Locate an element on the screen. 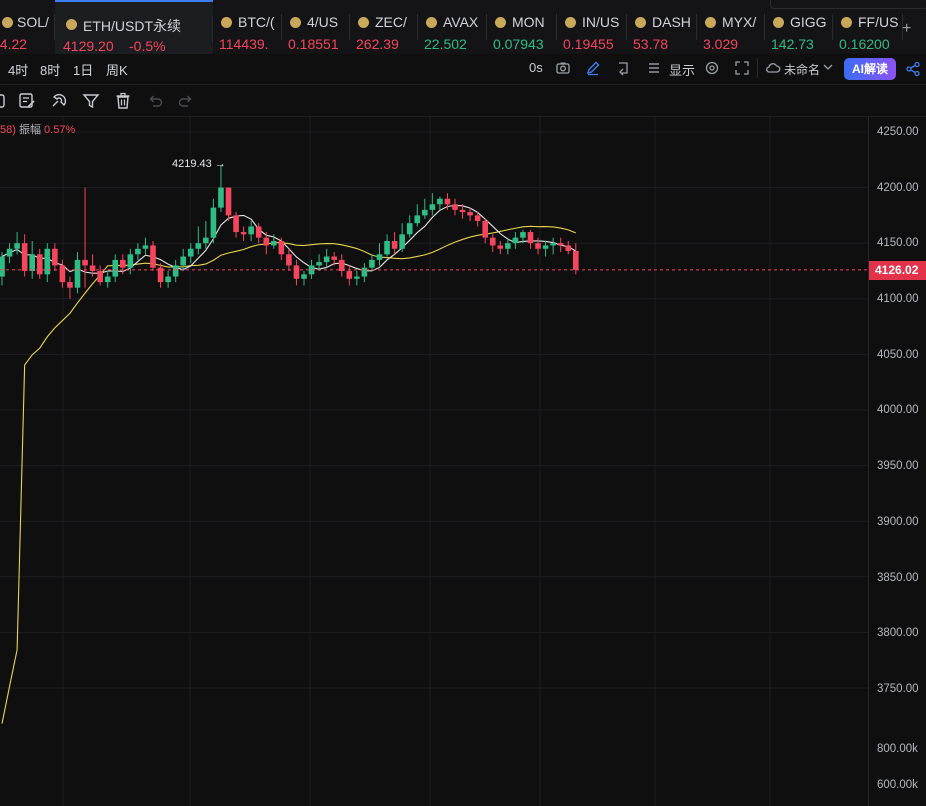  ticker-tab: MYX/3.029 is located at coordinates (731, 27).